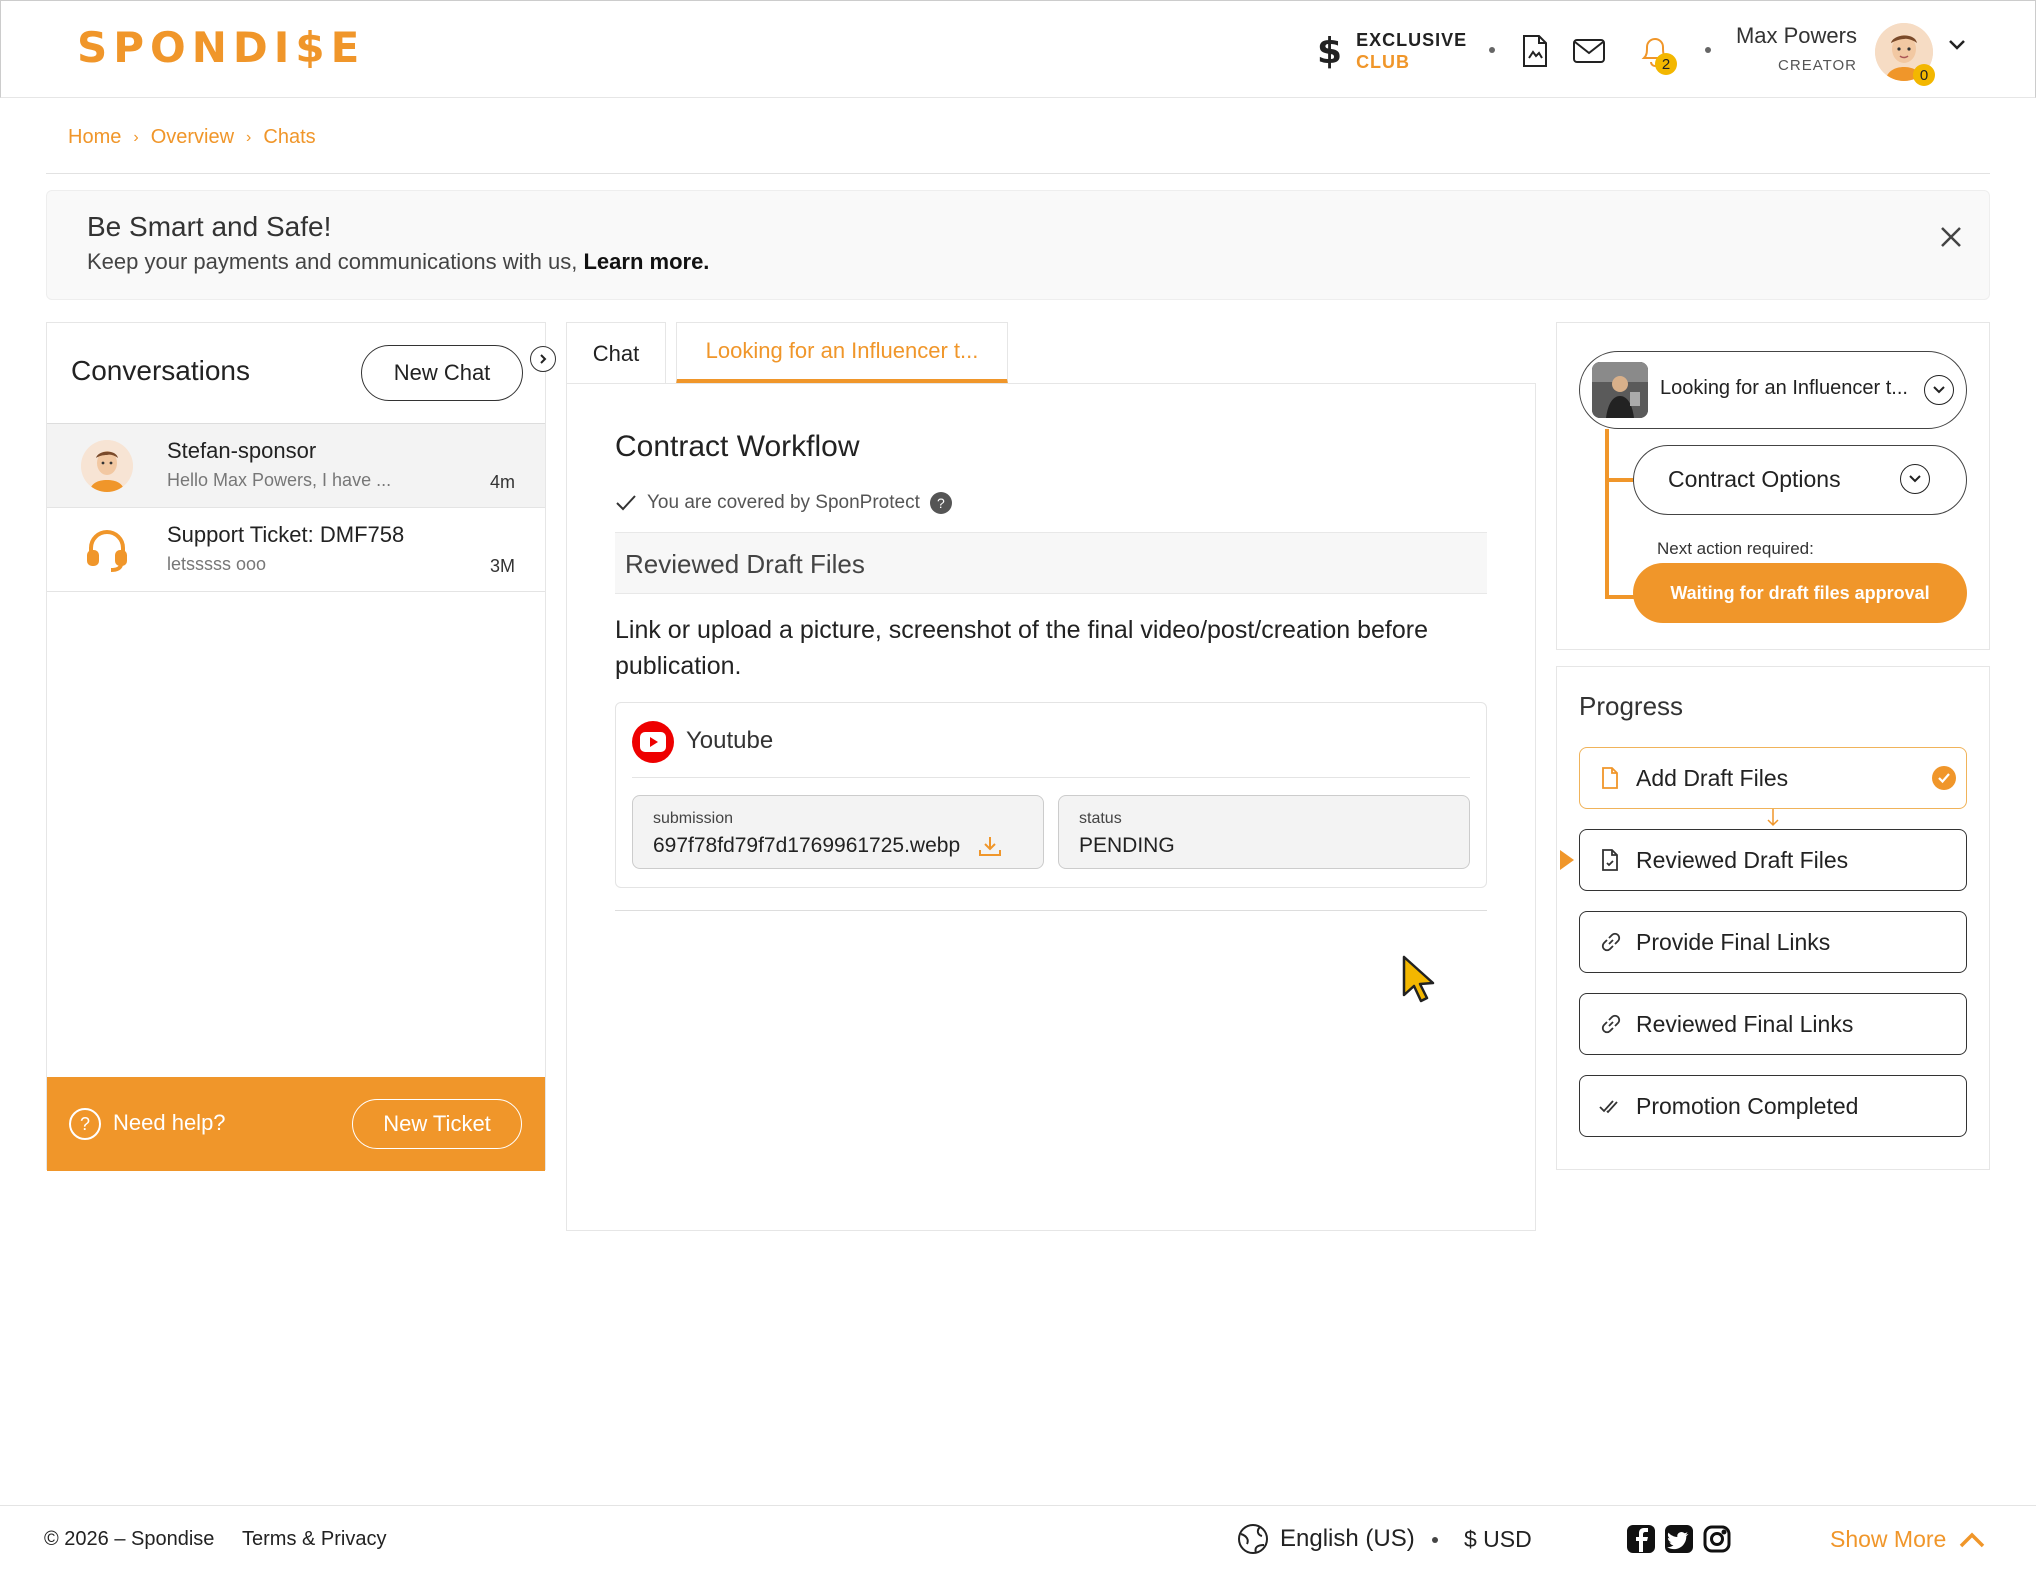 This screenshot has height=1571, width=2036. I want to click on progress-step-label: Promotion Completed, so click(1747, 1106).